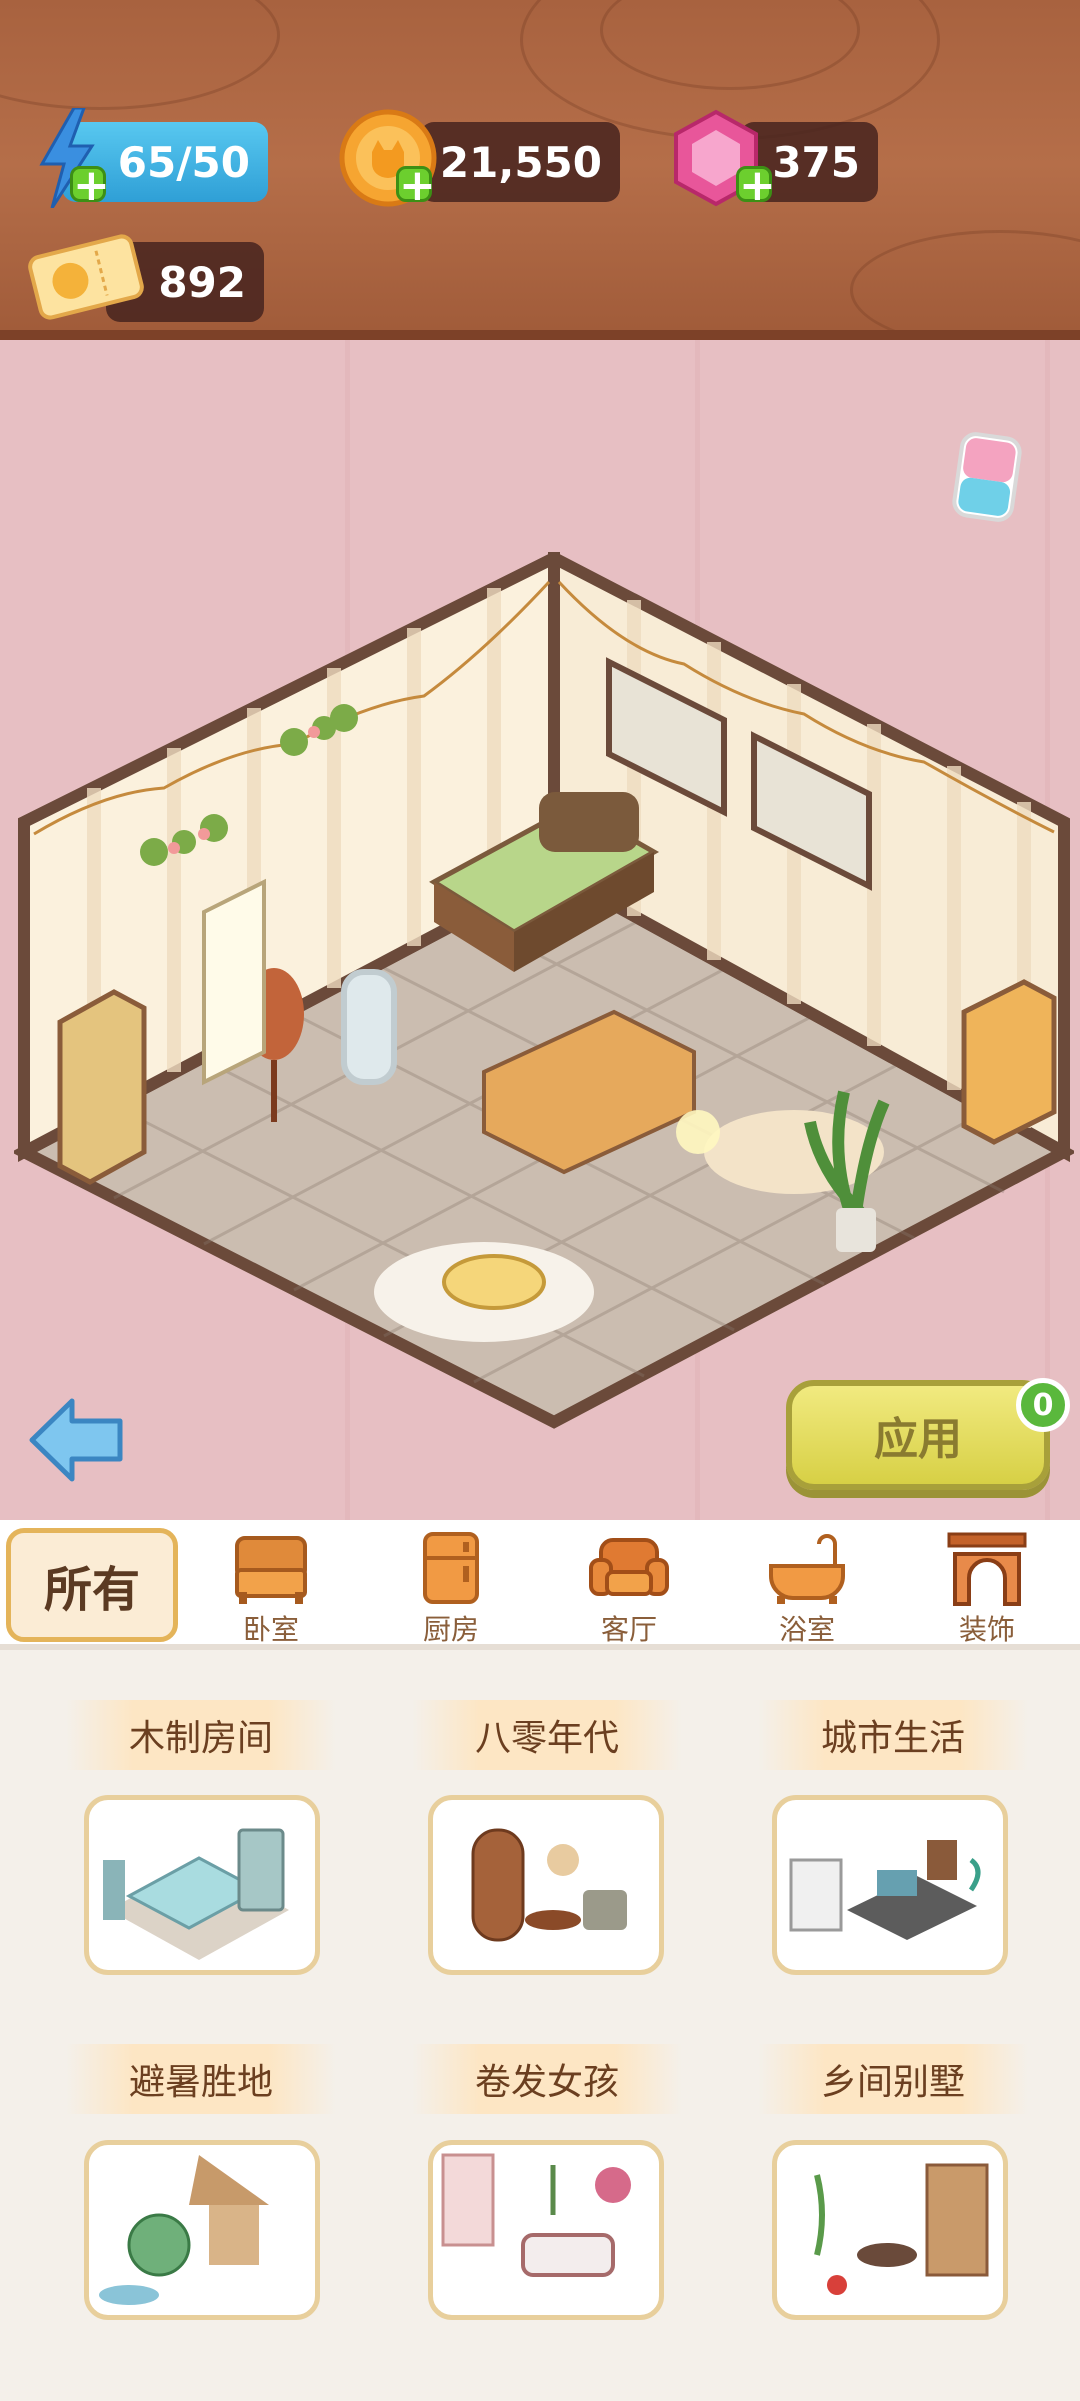  Describe the element at coordinates (271, 1570) in the screenshot. I see `bed-icon` at that location.